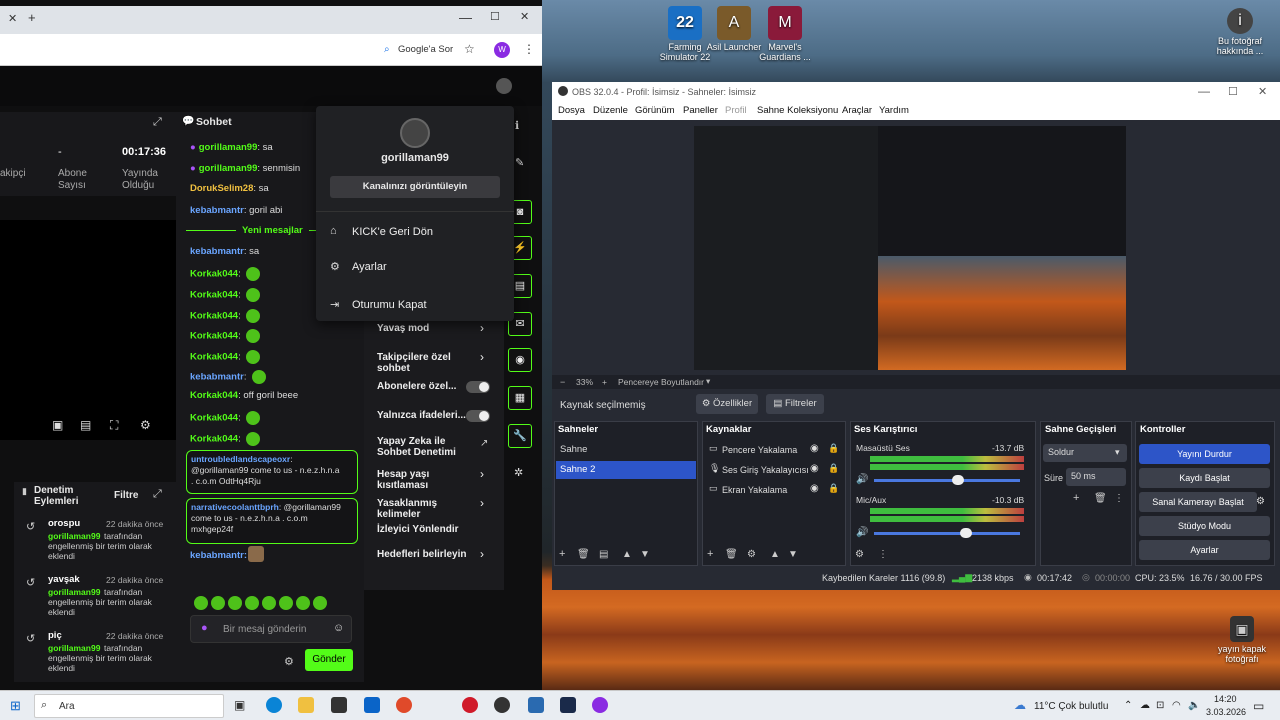  Describe the element at coordinates (1119, 498) in the screenshot. I see `transition-menu-icon: ⋮` at that location.